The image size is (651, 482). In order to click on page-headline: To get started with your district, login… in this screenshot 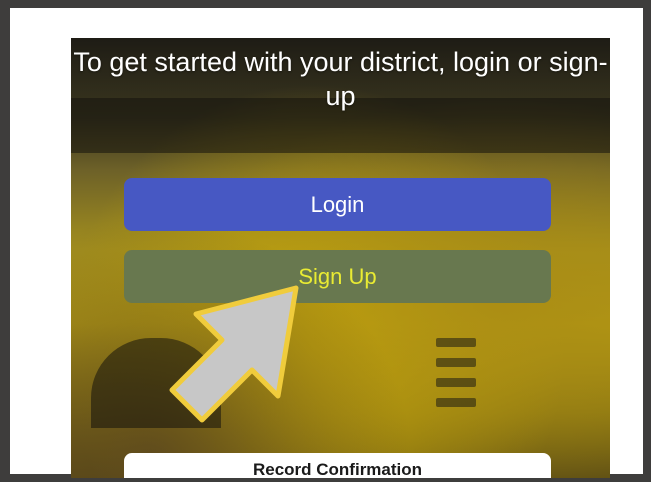, I will do `click(340, 79)`.